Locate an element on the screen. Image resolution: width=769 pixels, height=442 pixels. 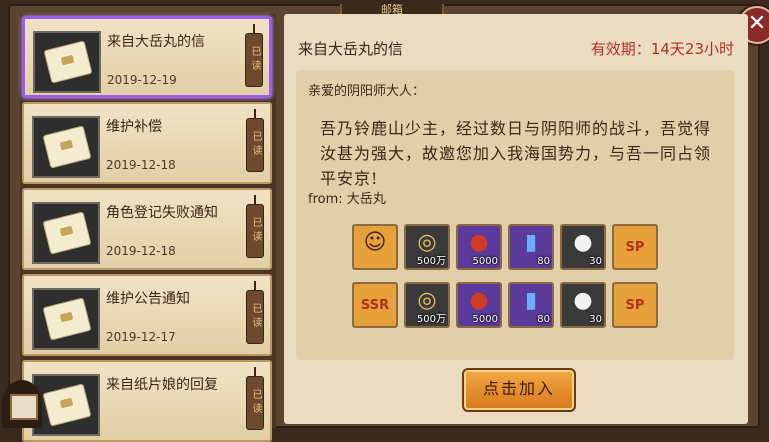
reward-row: ☺ ◎ 500万 ● 5000 ▮ 80 ● 30 SP is located at coordinates (522, 250).